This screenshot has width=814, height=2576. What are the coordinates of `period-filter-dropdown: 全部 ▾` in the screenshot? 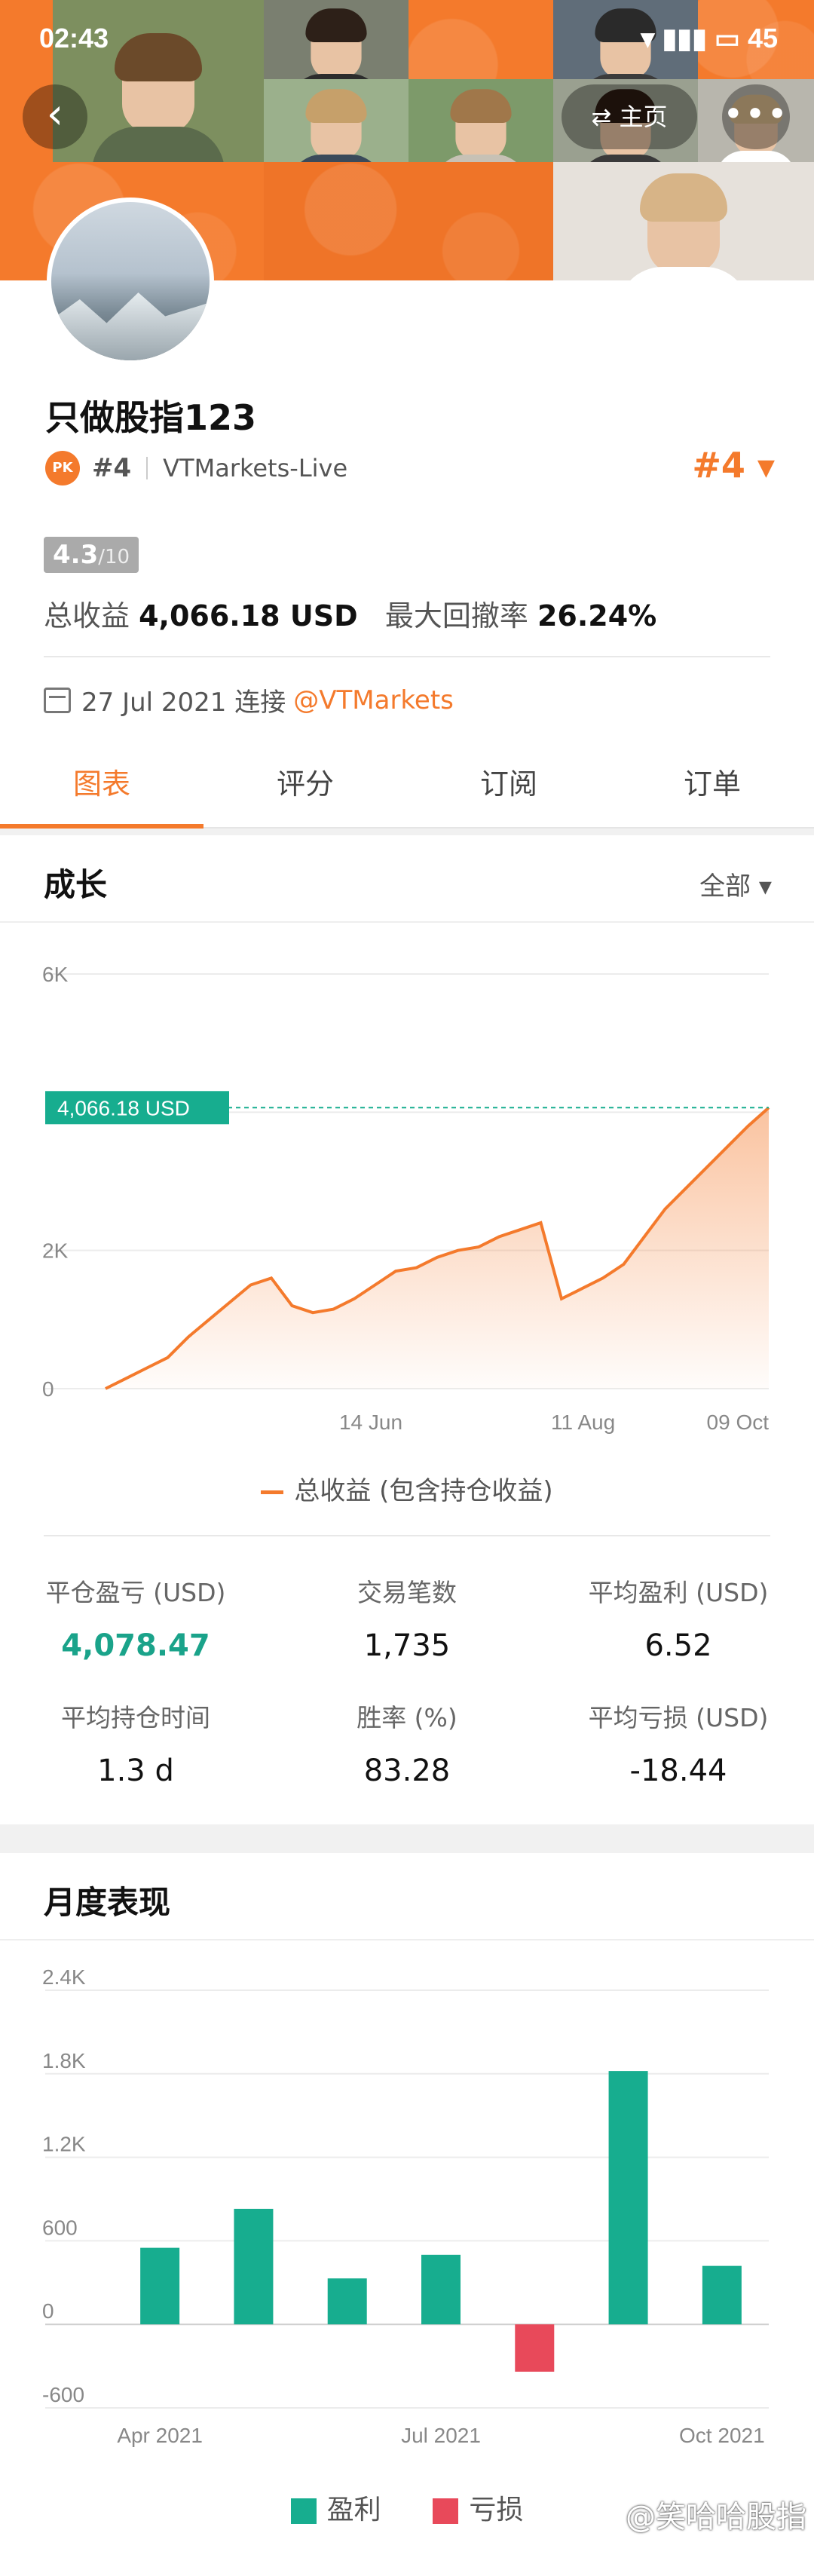 It's located at (735, 883).